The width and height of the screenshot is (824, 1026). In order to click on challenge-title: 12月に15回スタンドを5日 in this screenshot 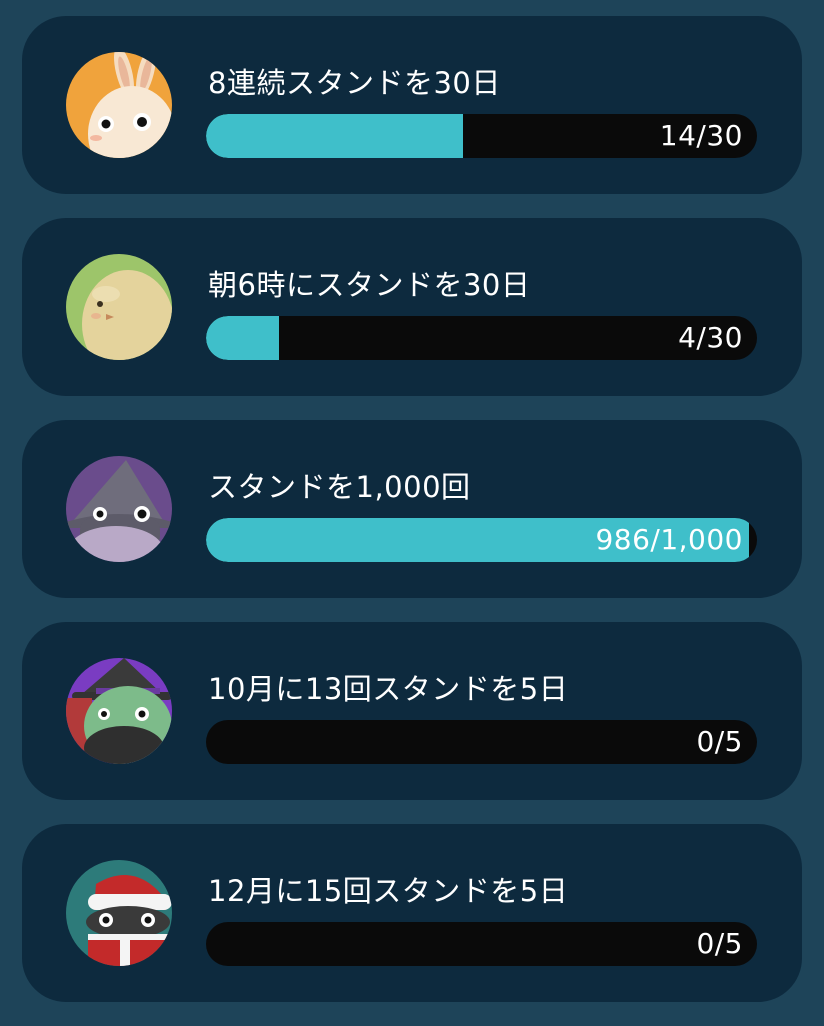, I will do `click(388, 891)`.